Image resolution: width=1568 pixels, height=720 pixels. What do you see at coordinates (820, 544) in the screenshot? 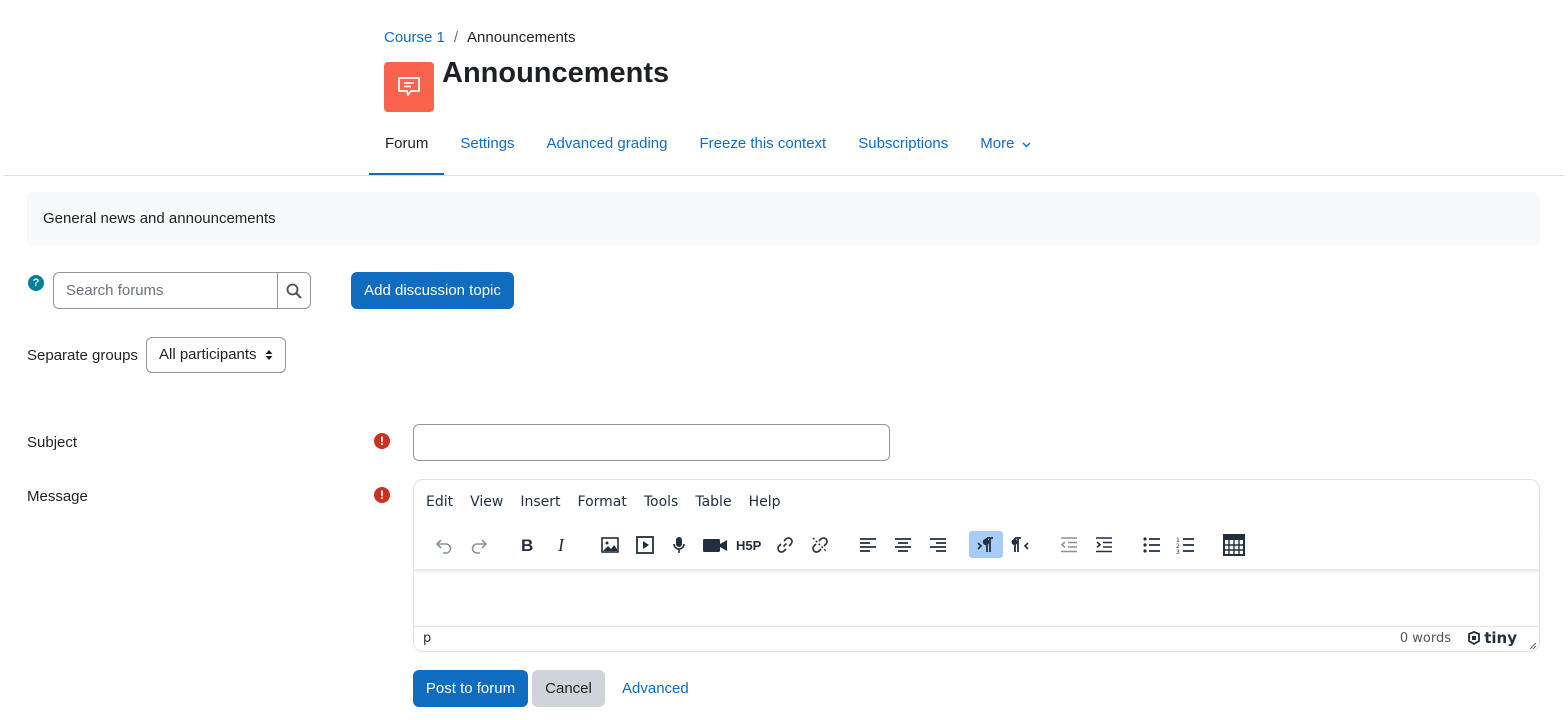
I see `unlink-icon` at bounding box center [820, 544].